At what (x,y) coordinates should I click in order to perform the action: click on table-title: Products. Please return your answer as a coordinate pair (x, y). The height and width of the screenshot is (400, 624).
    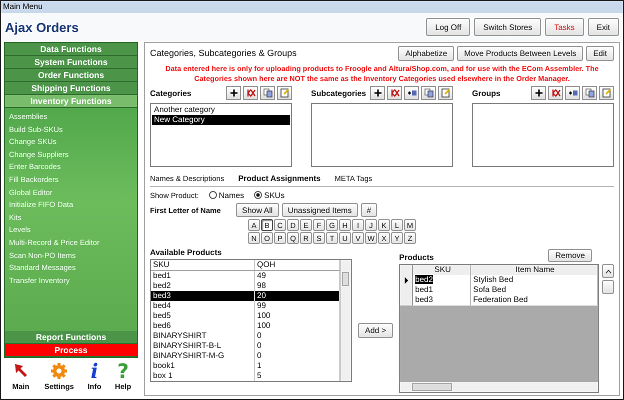
    Looking at the image, I should click on (416, 257).